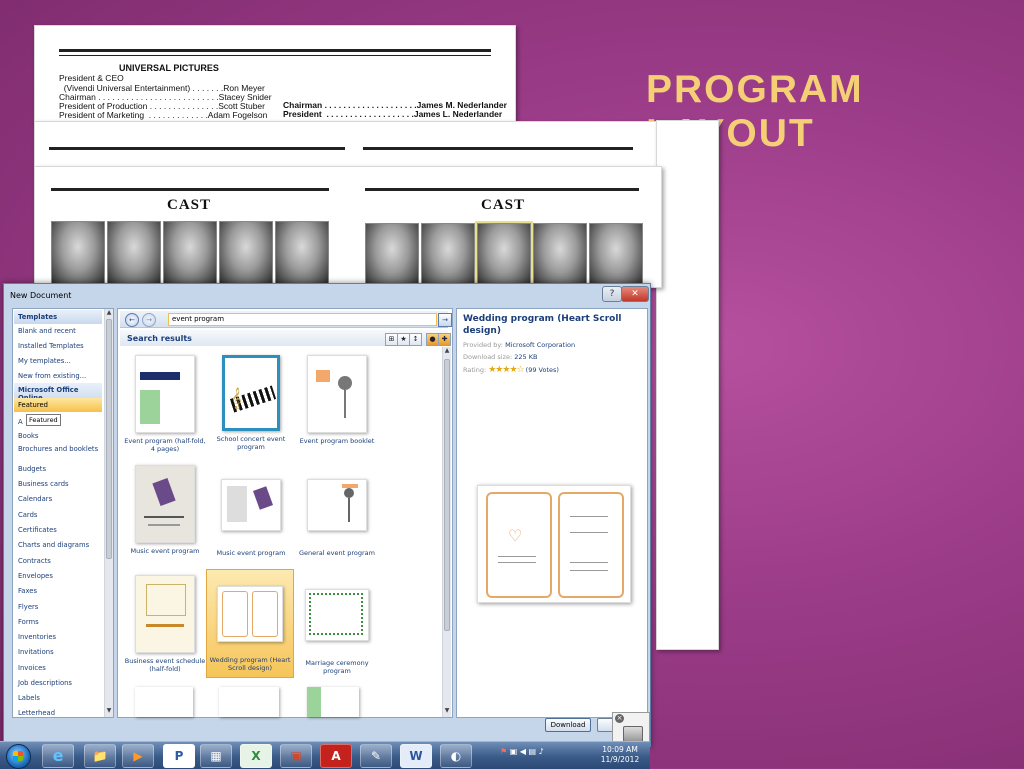 This screenshot has width=1024, height=769. Describe the element at coordinates (63, 668) in the screenshot. I see `category-item: Invoices` at that location.